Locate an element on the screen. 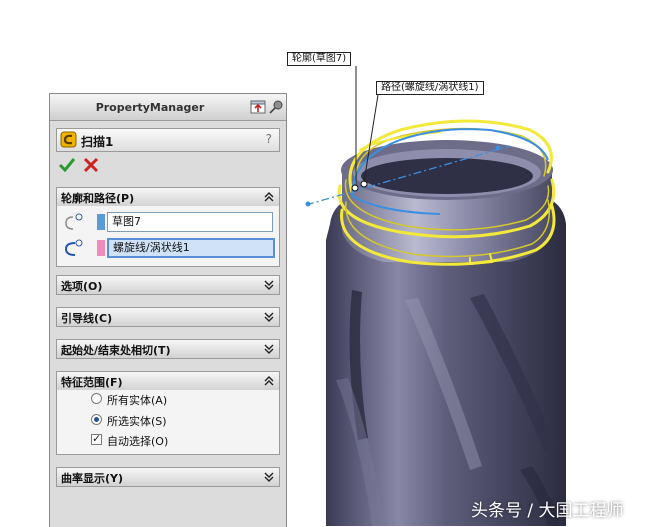 The image size is (663, 527). path-color-swatch is located at coordinates (101, 248).